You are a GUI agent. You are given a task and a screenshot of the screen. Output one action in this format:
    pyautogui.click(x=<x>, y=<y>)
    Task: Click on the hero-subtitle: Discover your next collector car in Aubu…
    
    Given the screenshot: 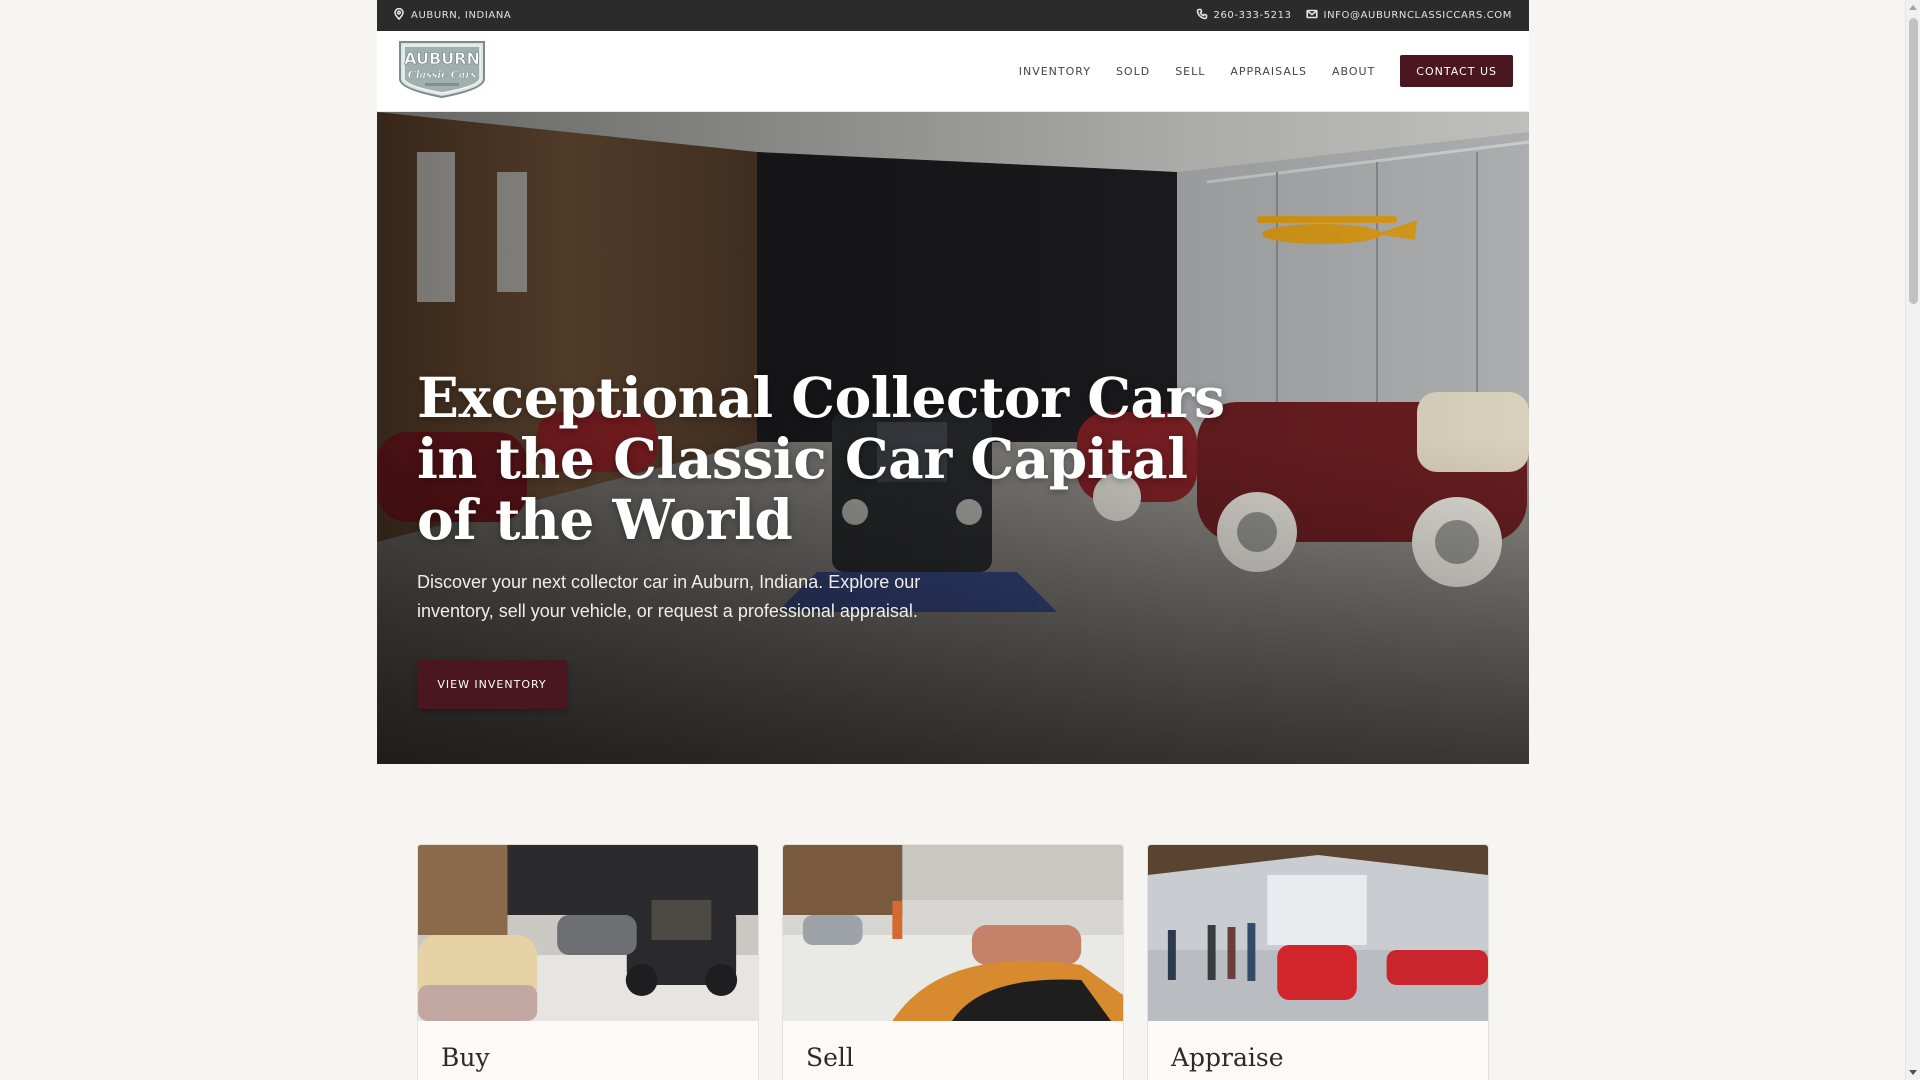 What is the action you would take?
    pyautogui.click(x=669, y=596)
    